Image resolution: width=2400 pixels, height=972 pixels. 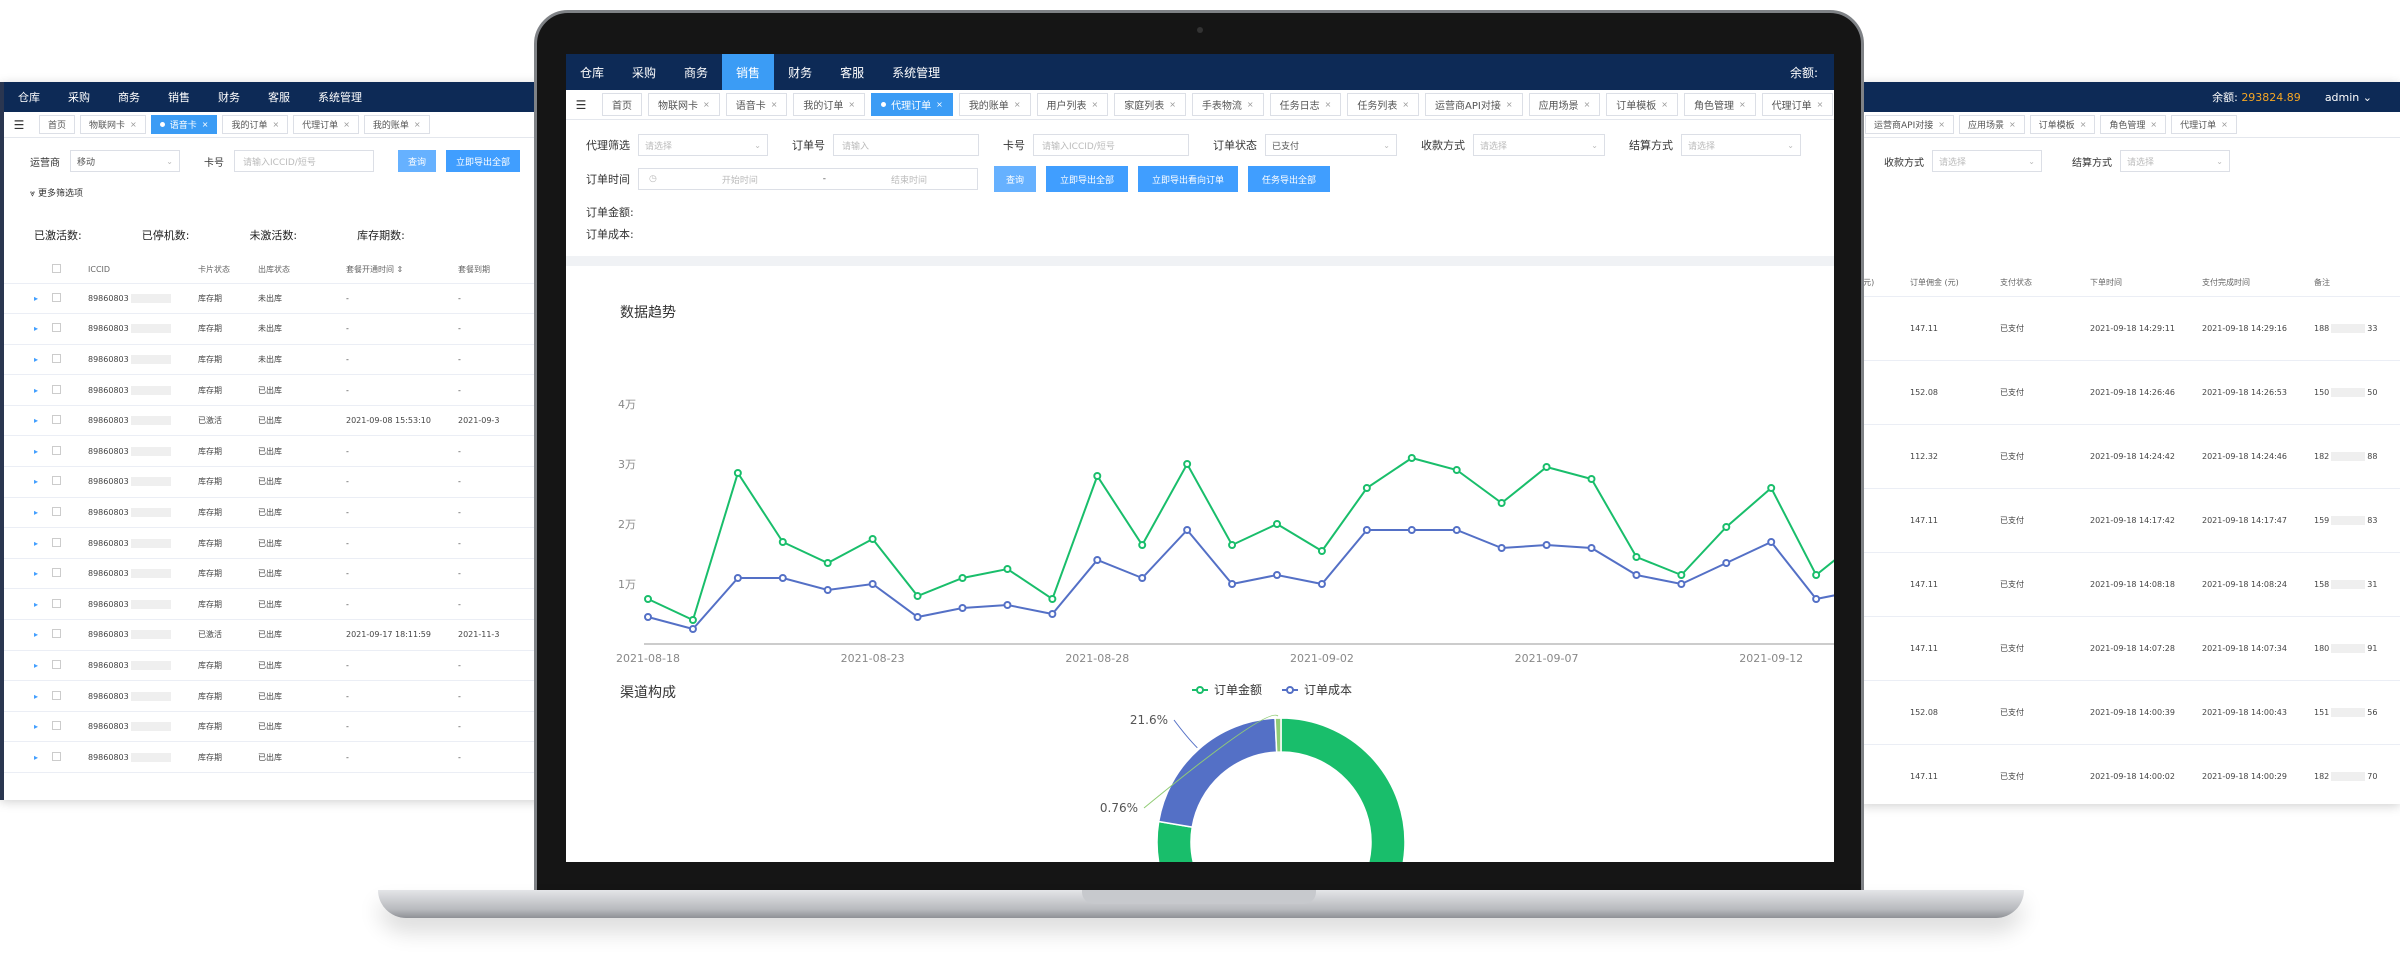 What do you see at coordinates (179, 97) in the screenshot?
I see `nav-item: 销售` at bounding box center [179, 97].